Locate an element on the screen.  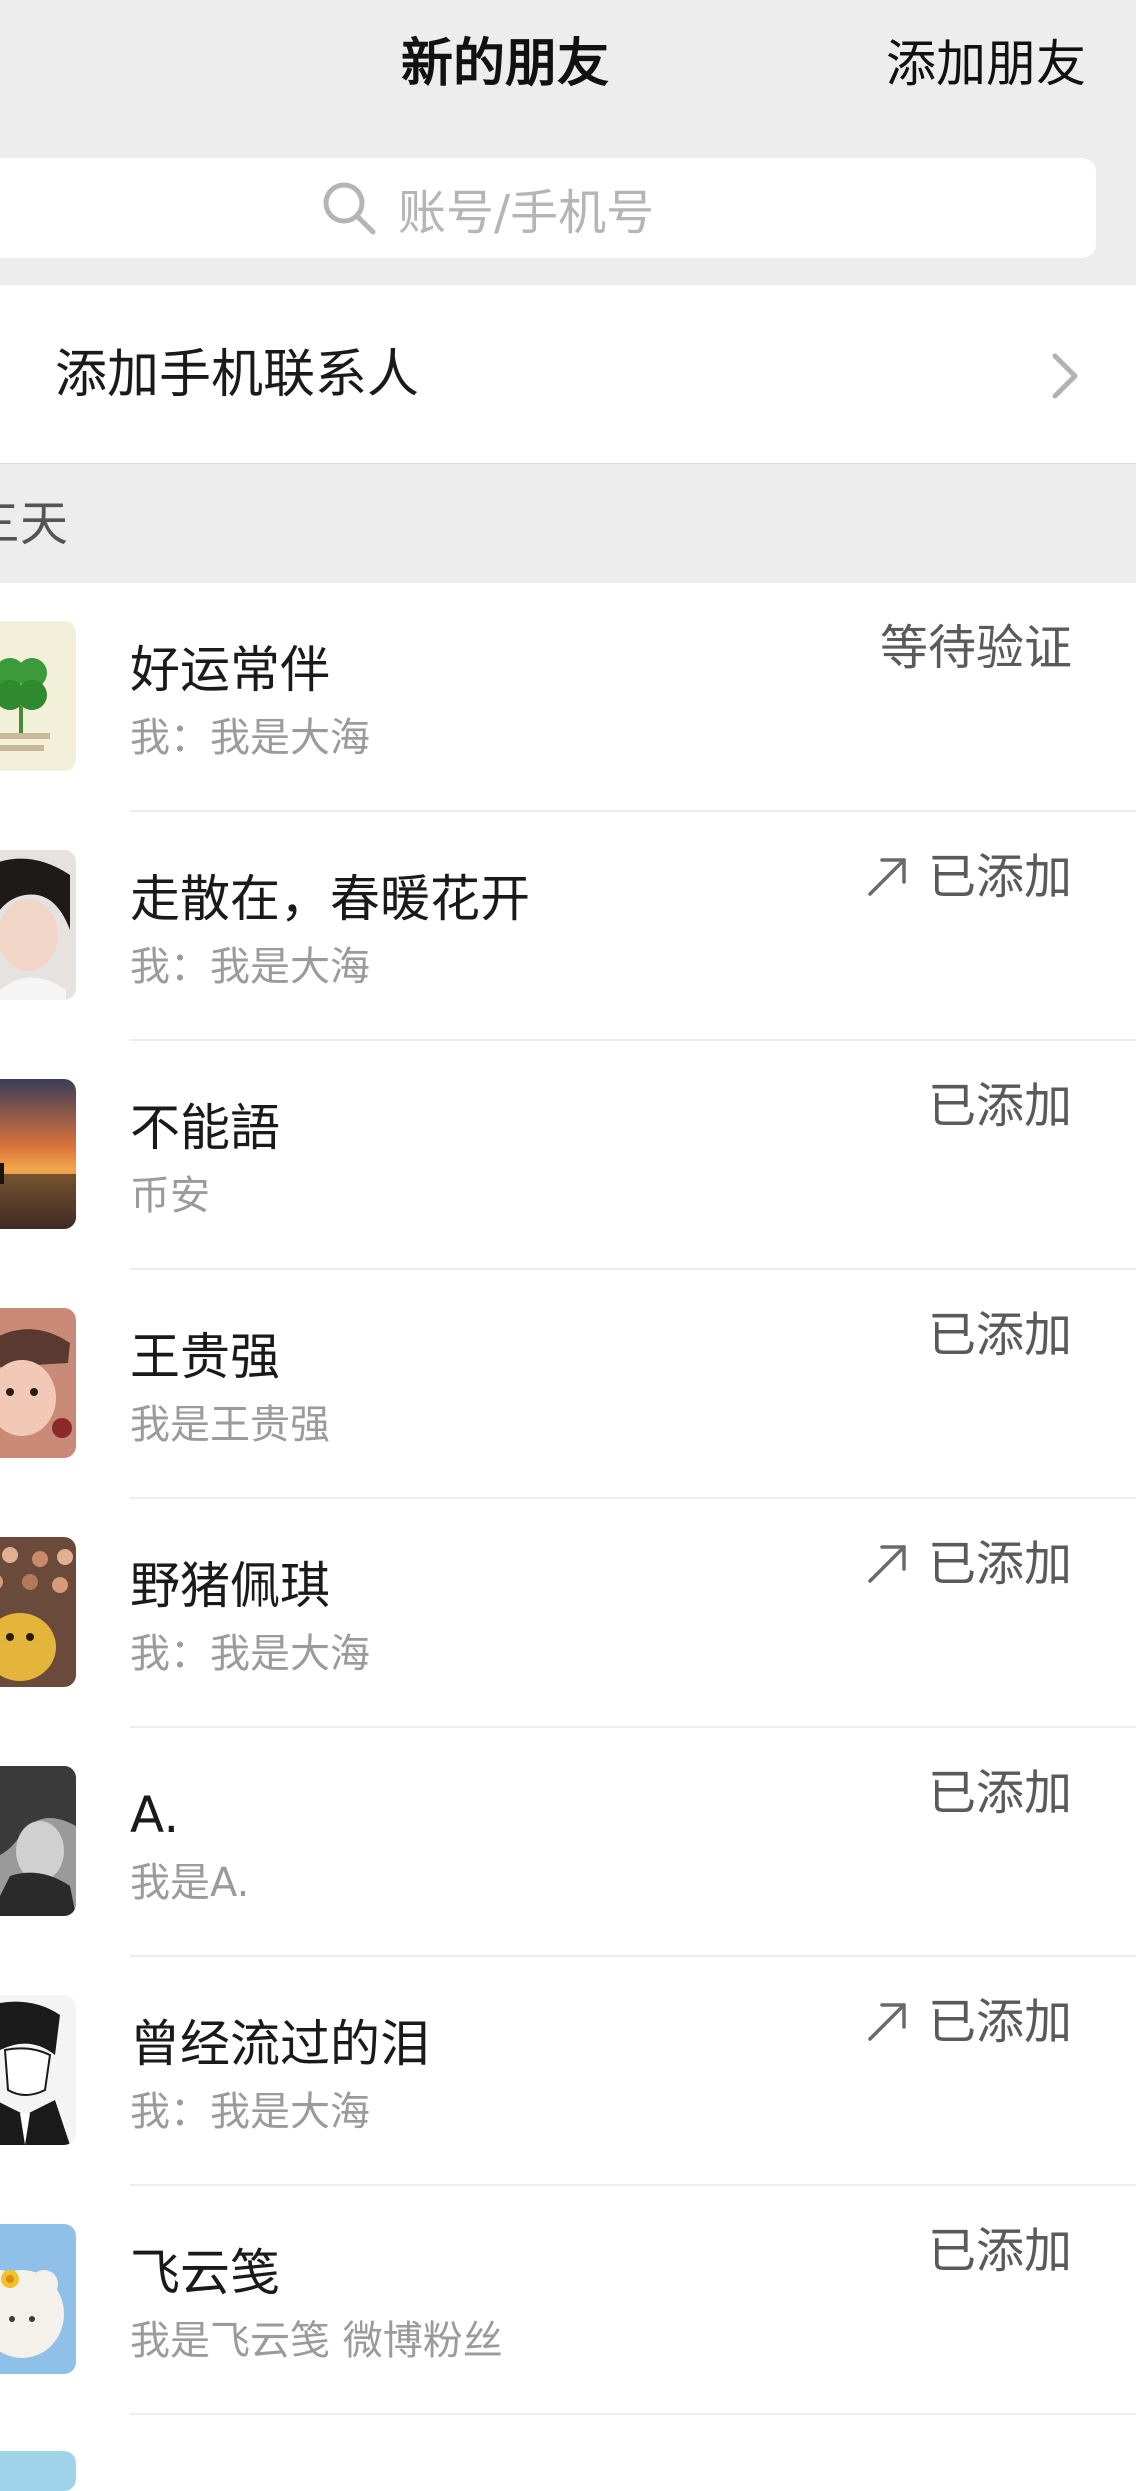
page-title: 新的朋友 is located at coordinates (504, 64).